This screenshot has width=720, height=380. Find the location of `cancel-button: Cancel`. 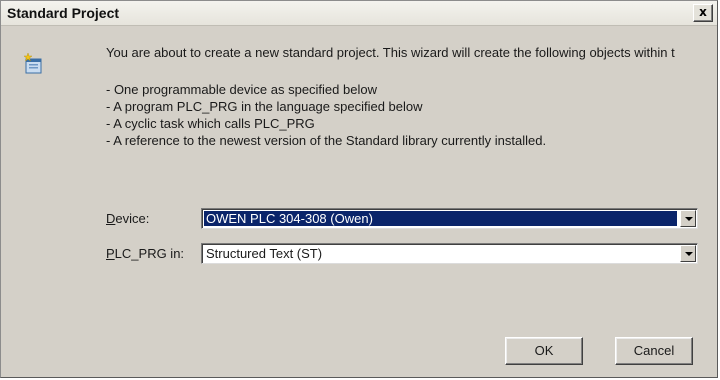

cancel-button: Cancel is located at coordinates (654, 351).